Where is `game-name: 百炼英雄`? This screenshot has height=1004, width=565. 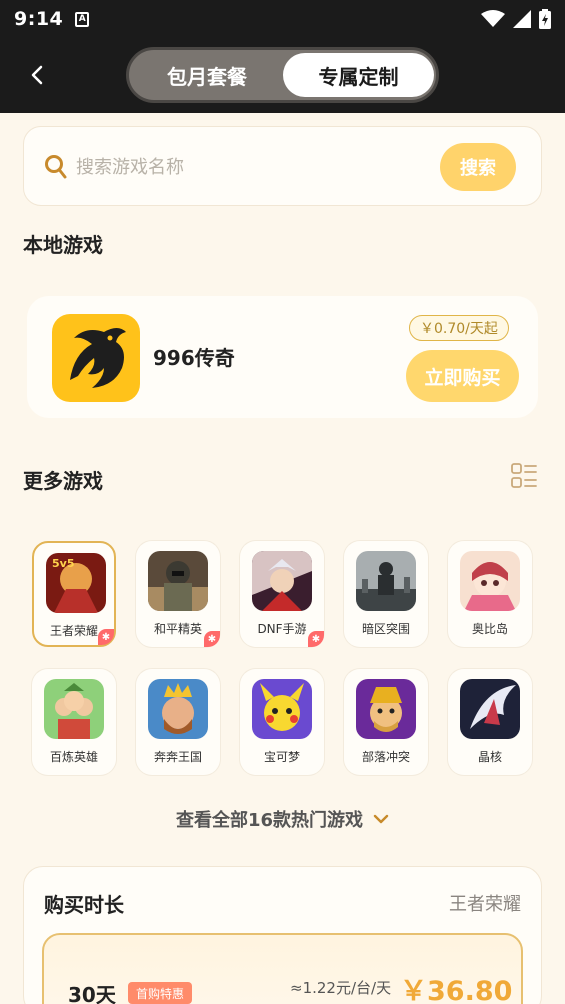 game-name: 百炼英雄 is located at coordinates (73, 757).